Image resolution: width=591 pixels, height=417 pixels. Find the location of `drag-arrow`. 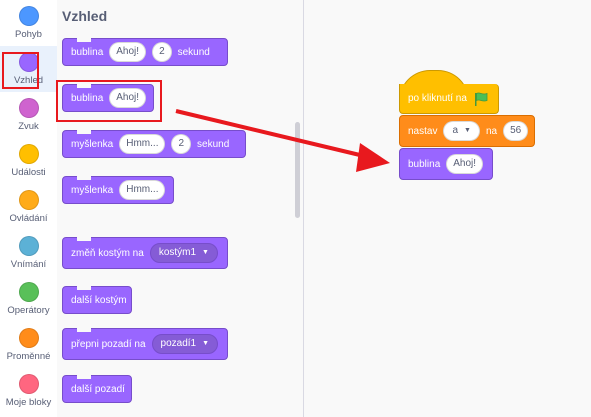

drag-arrow is located at coordinates (282, 140).